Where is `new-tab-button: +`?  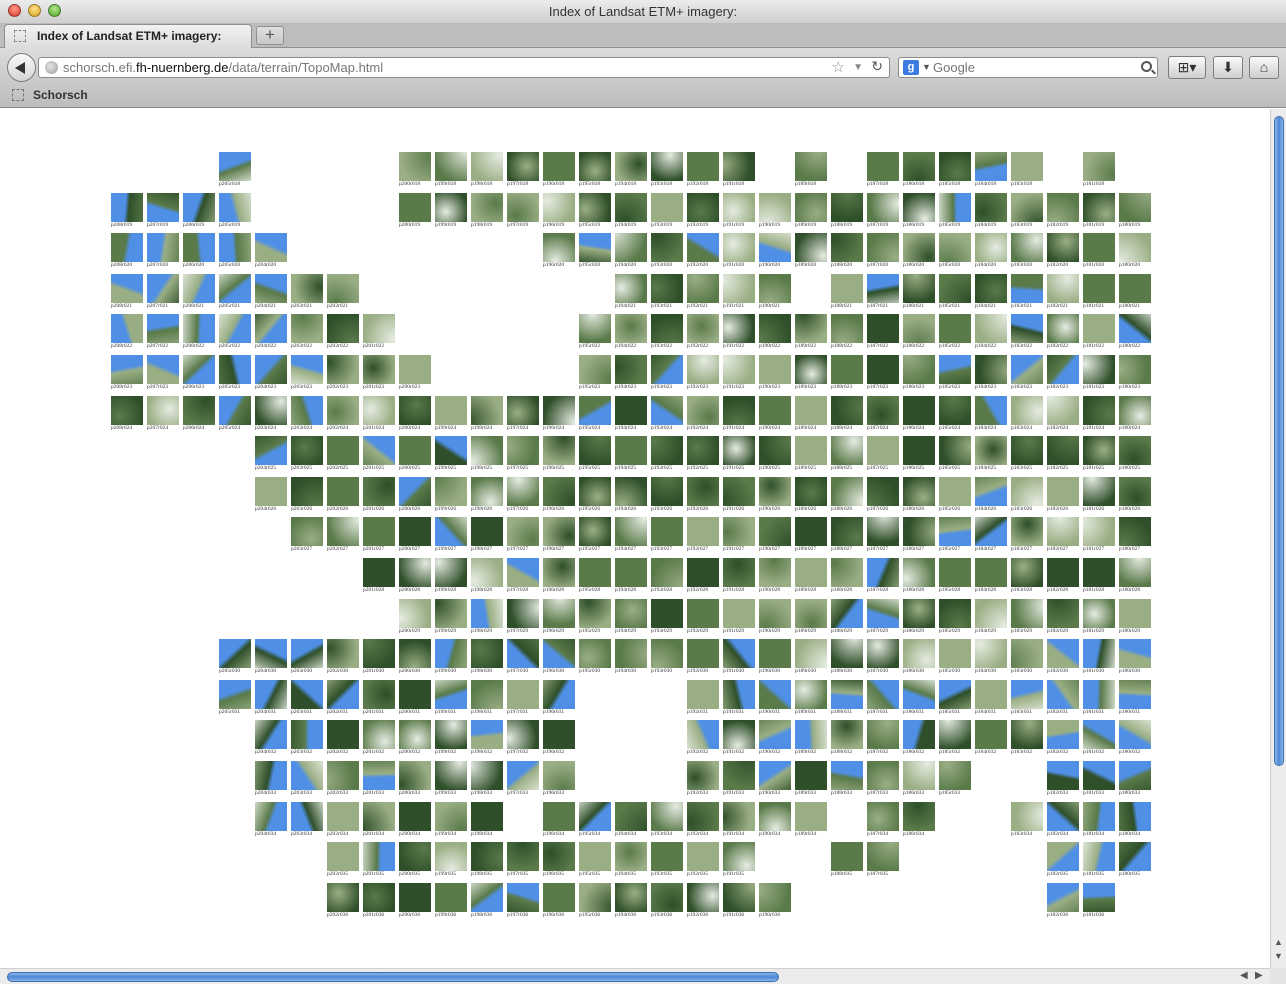
new-tab-button: + is located at coordinates (270, 35).